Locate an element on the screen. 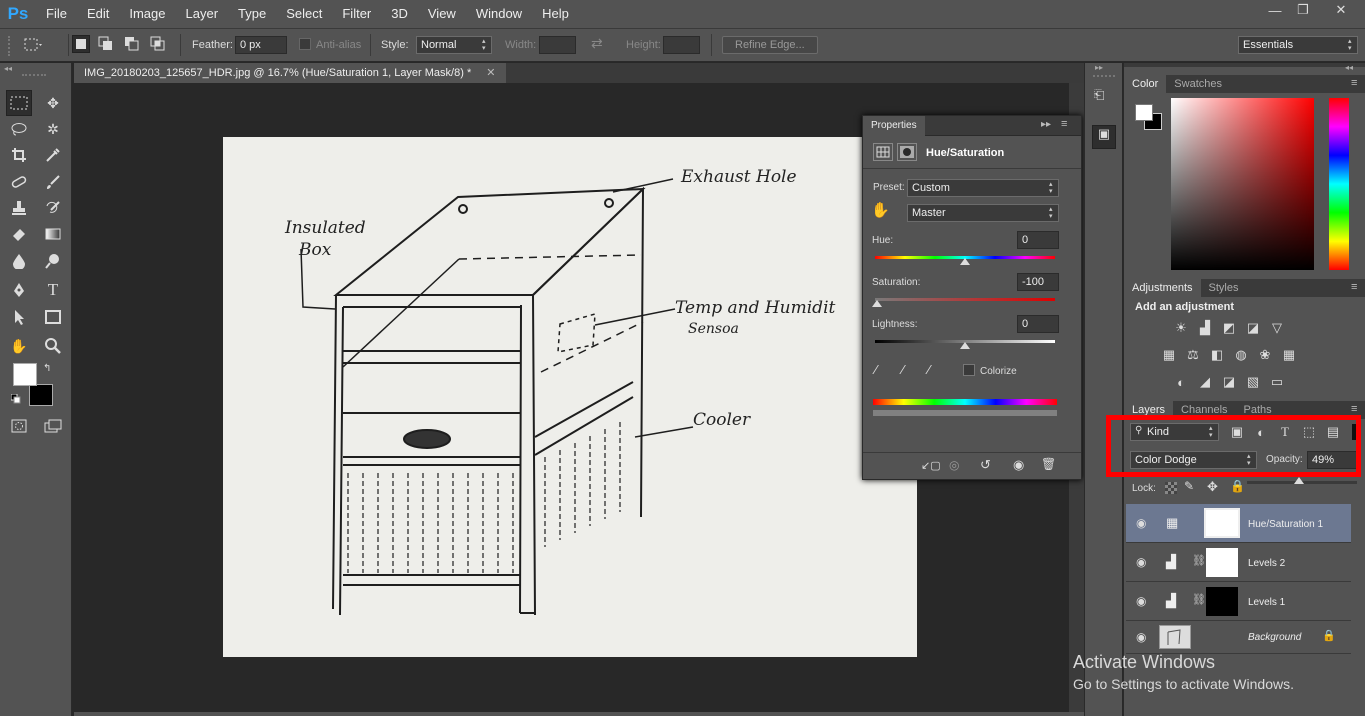 Image resolution: width=1365 pixels, height=716 pixels. lock-transparency-icon is located at coordinates (1171, 488).